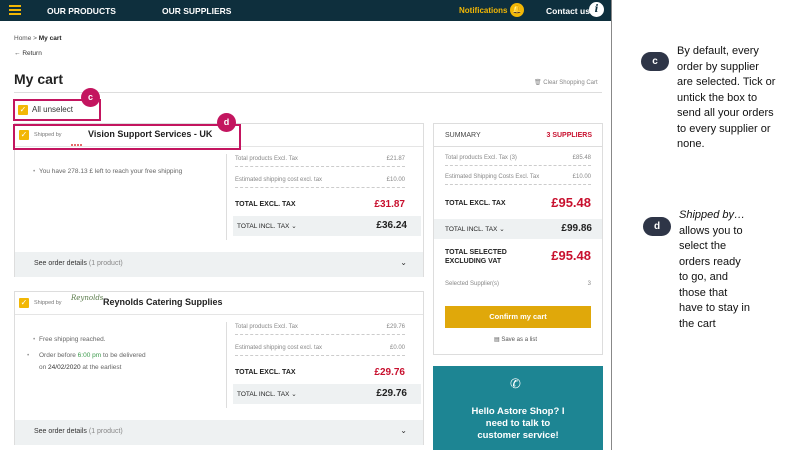 This screenshot has width=800, height=450. I want to click on breadcrumb-current: My cart, so click(50, 38).